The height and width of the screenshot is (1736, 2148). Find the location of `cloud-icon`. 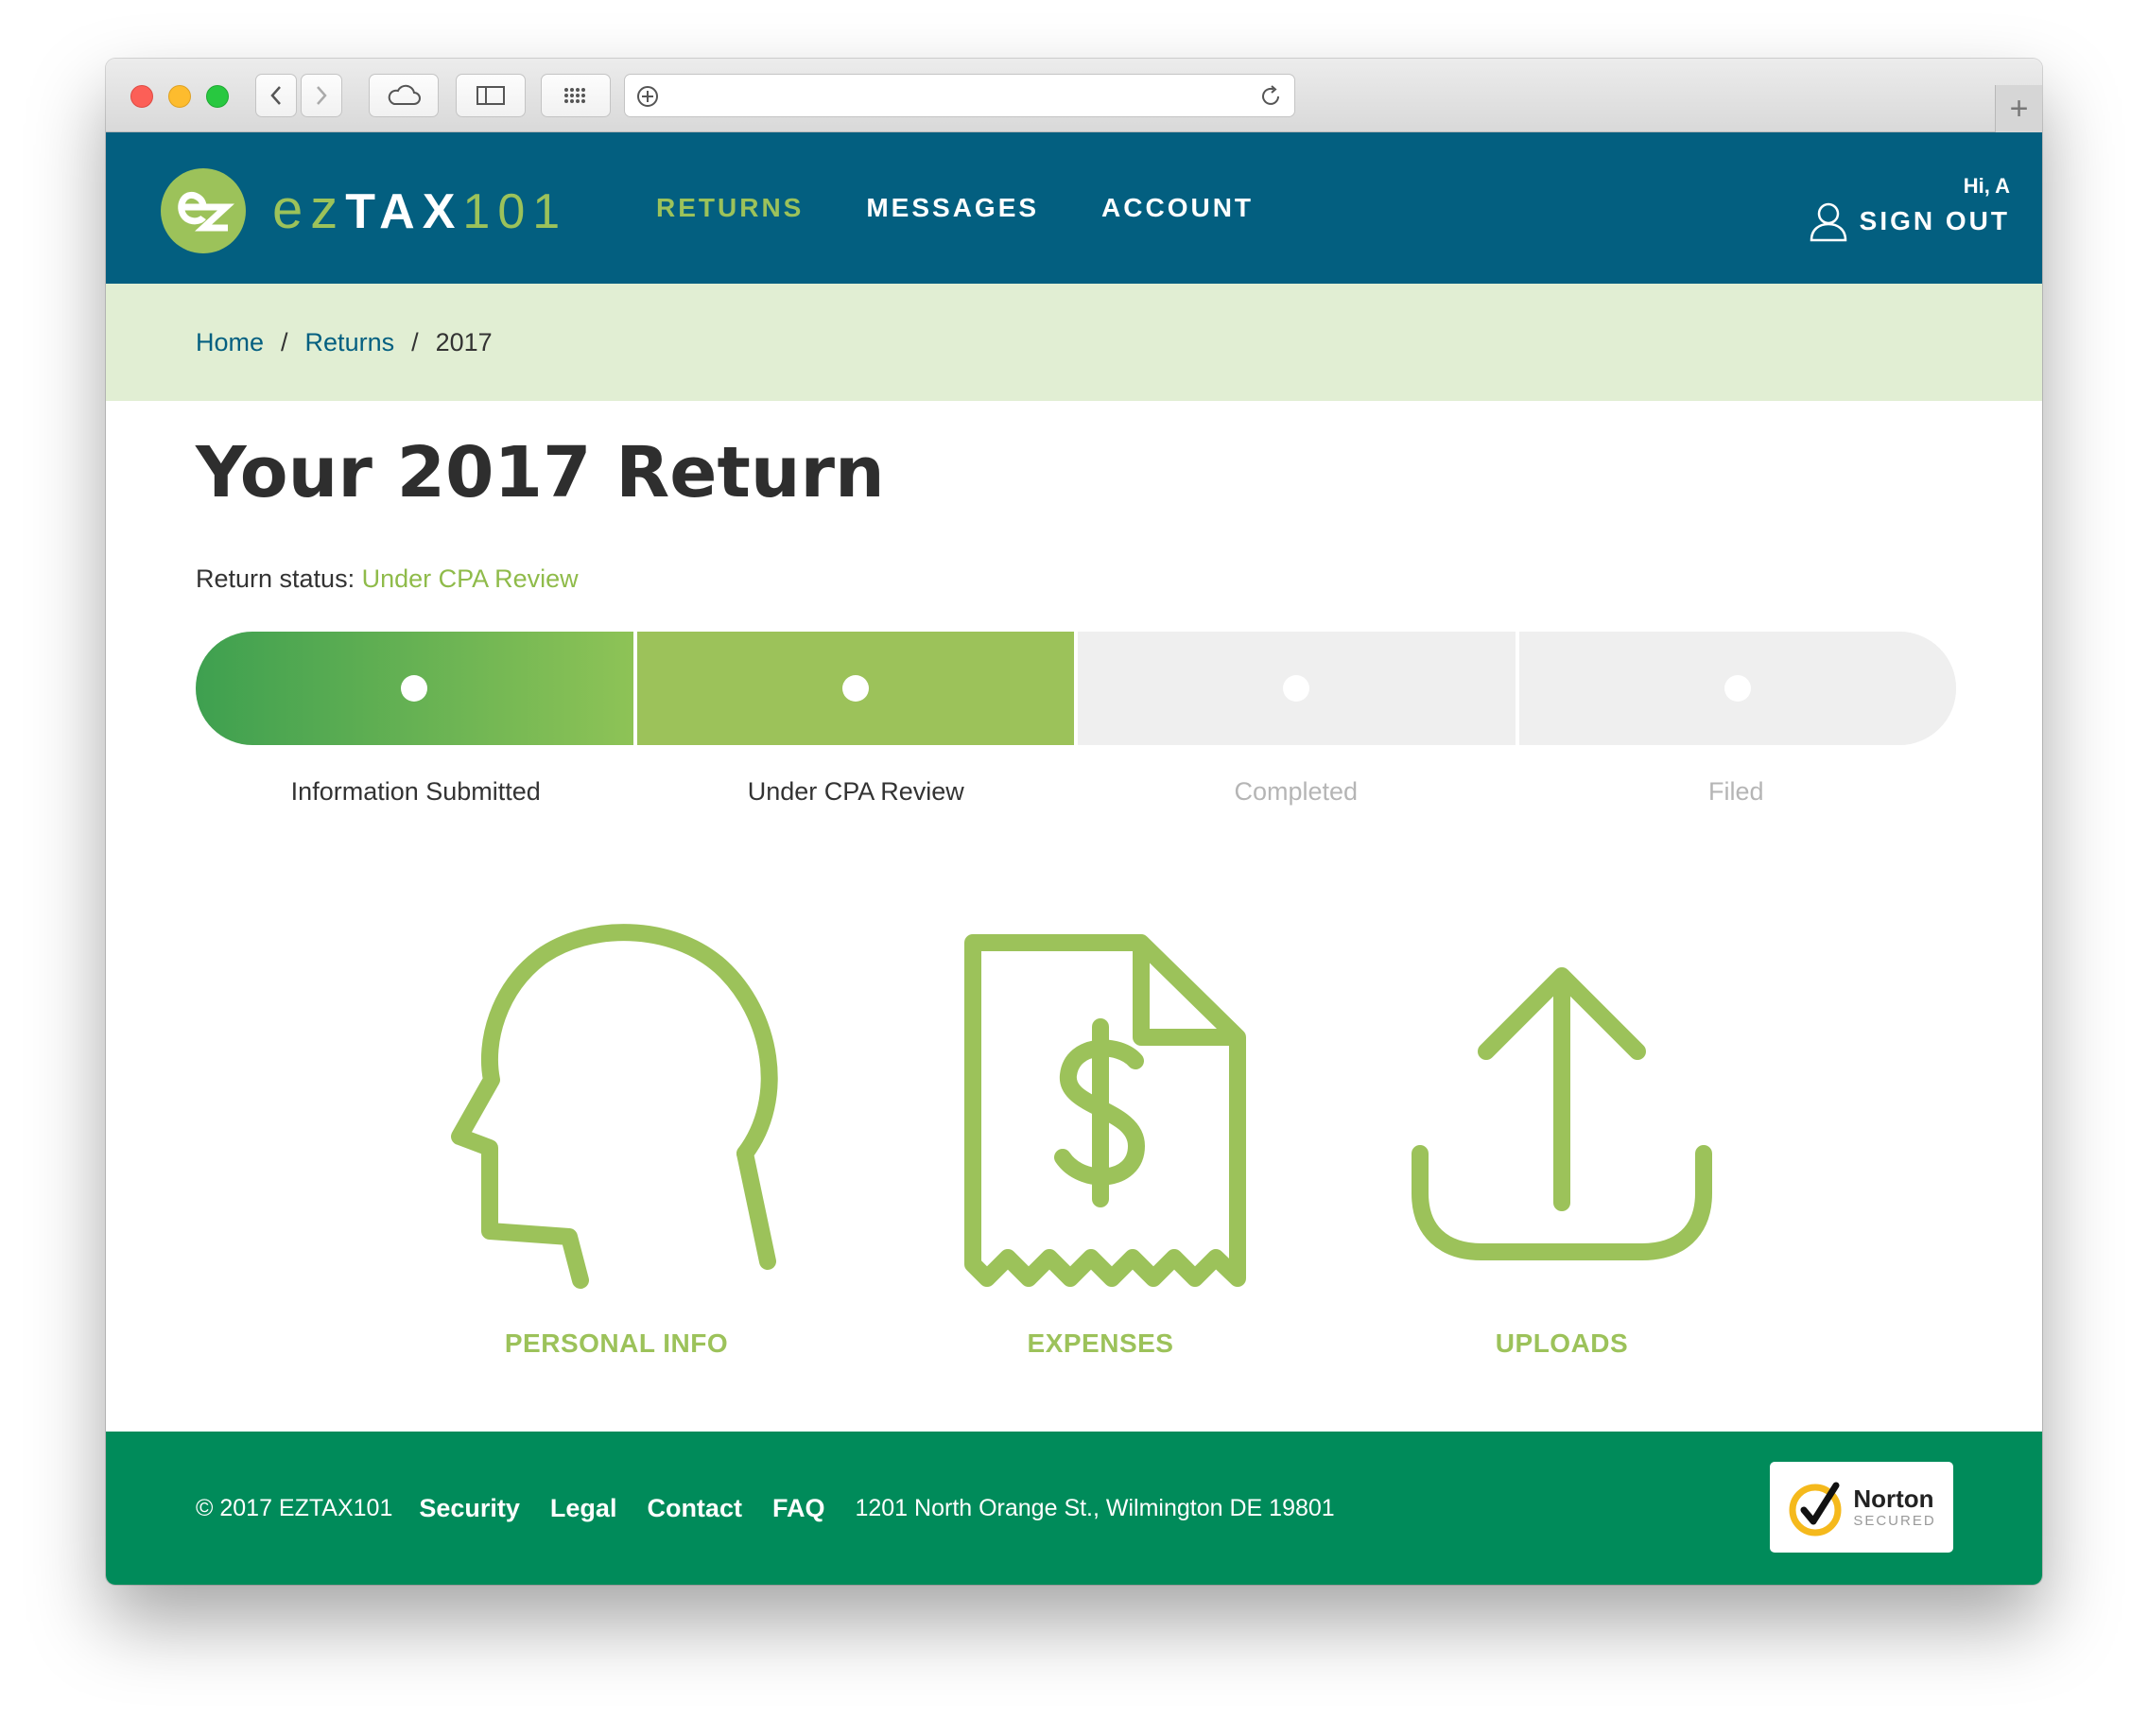

cloud-icon is located at coordinates (404, 94).